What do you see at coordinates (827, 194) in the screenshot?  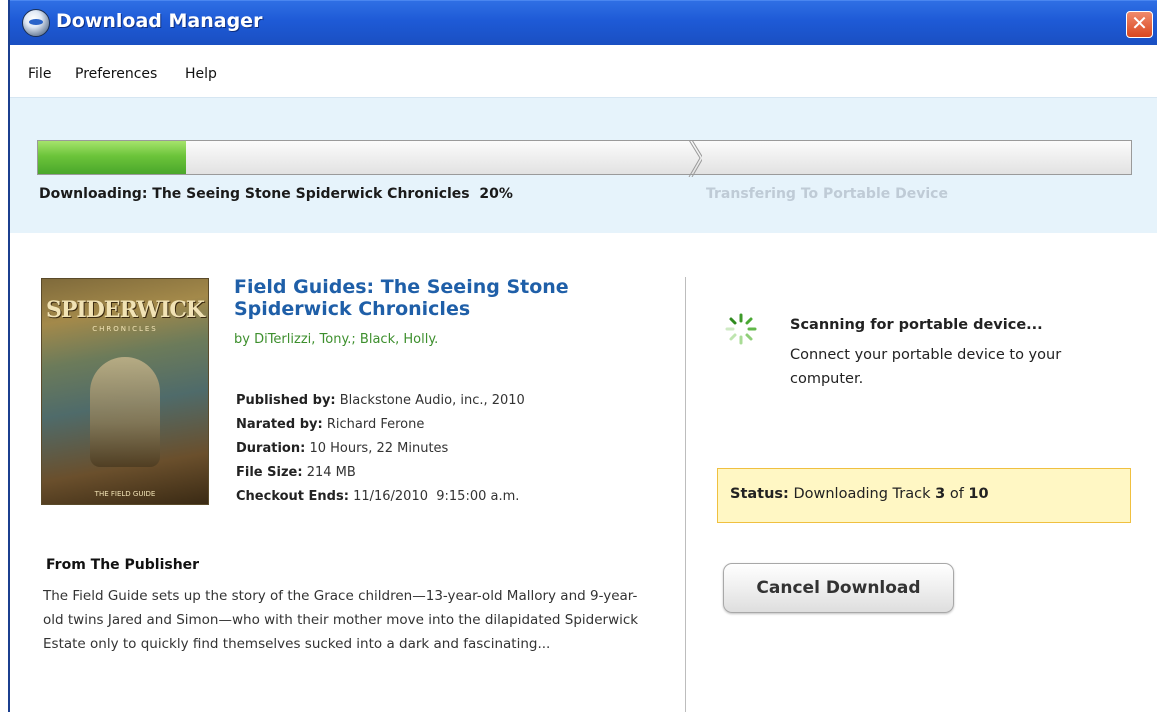 I see `transfer-status-label: Transfering To Portable Device` at bounding box center [827, 194].